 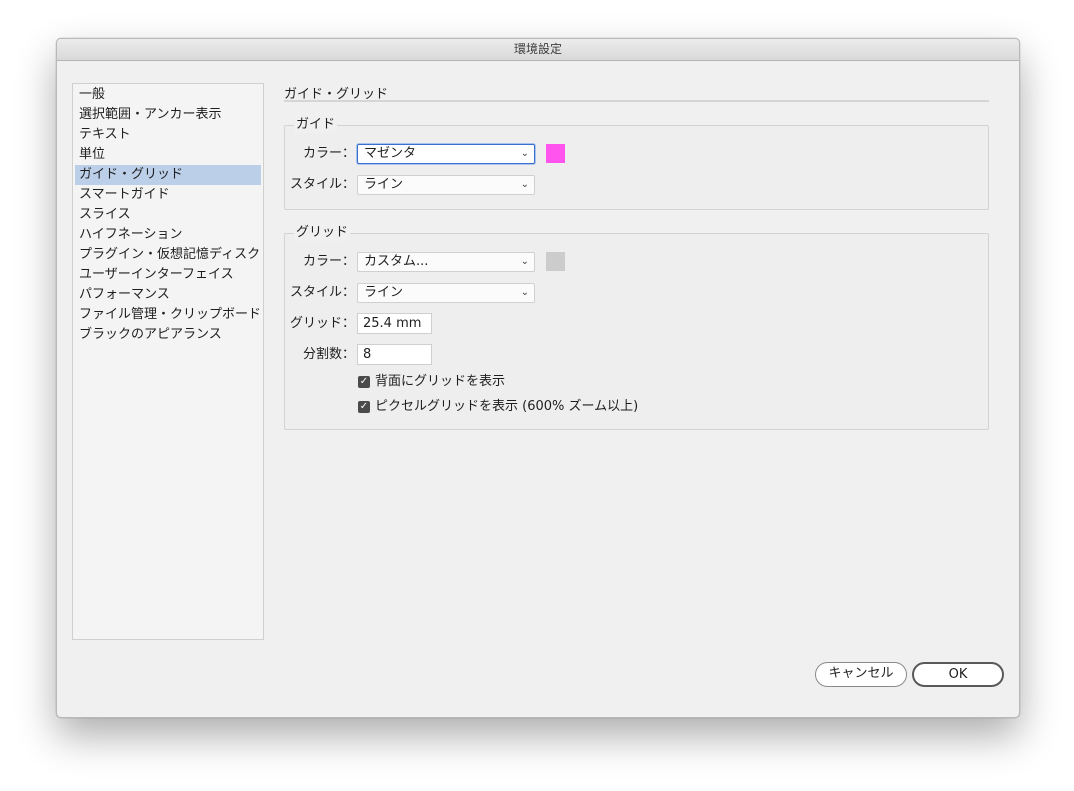 I want to click on sidebar-item-appearance-of-black: ブラックのアピアランス, so click(x=168, y=335).